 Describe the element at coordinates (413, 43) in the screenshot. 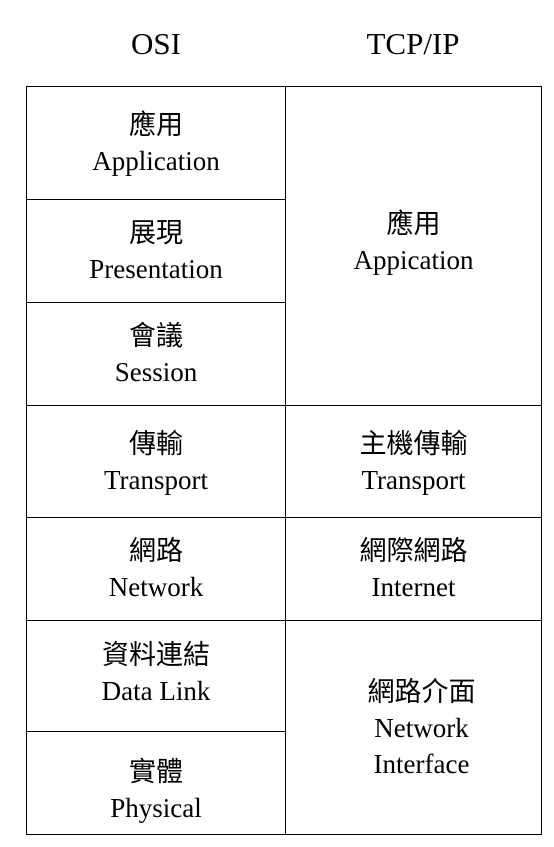

I see `tcpip-column-header: TCP/IP` at that location.